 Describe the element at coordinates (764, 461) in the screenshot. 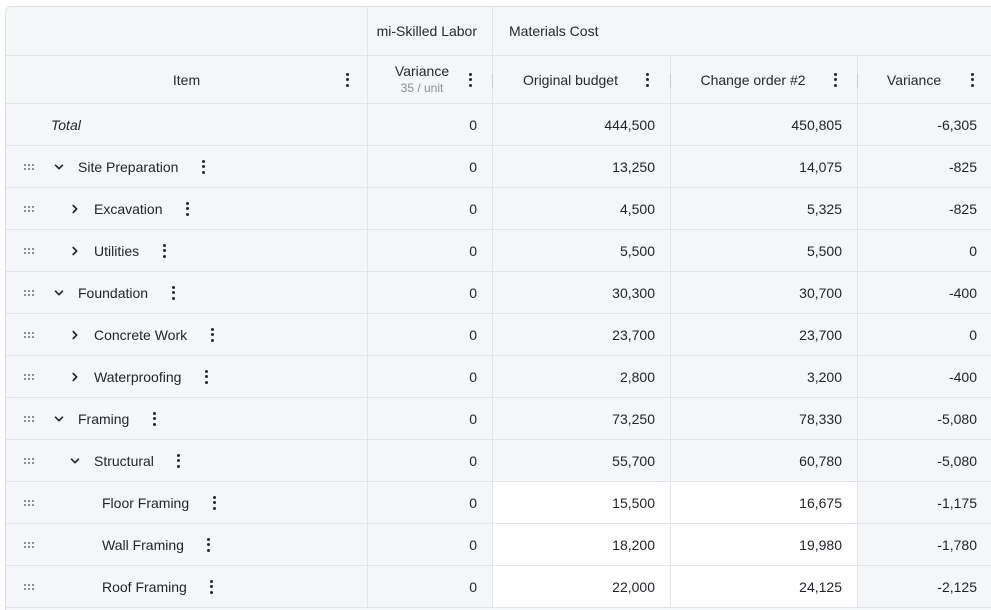

I see `change-order-cell: 60,780` at that location.